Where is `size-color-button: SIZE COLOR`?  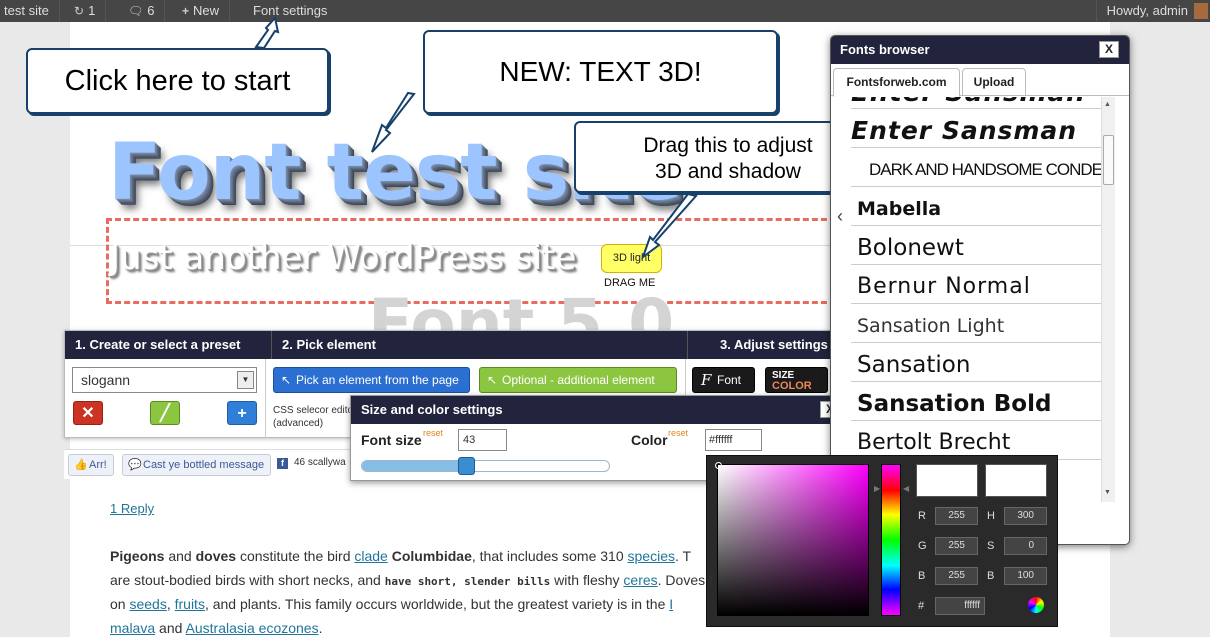
size-color-button: SIZE COLOR is located at coordinates (796, 380).